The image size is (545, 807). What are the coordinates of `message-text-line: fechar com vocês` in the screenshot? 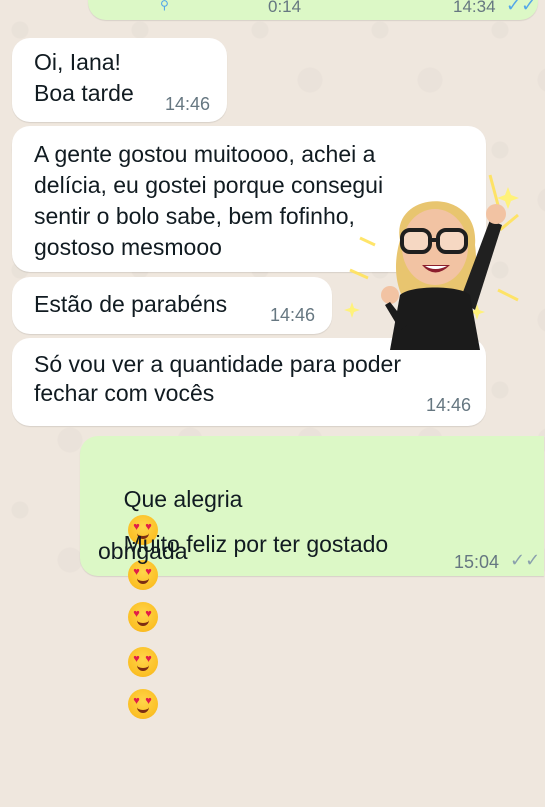 It's located at (124, 393).